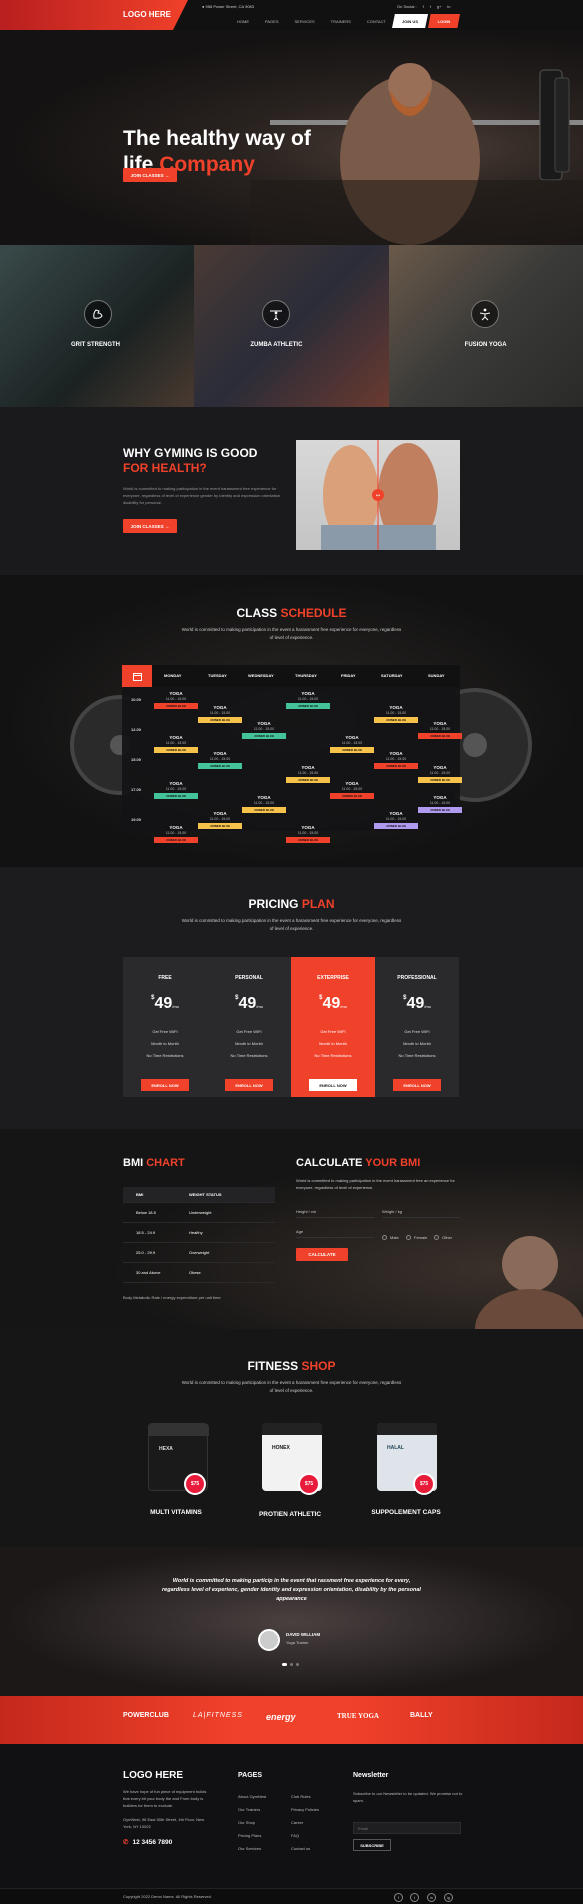  What do you see at coordinates (378, 495) in the screenshot?
I see `before-after-image: ↔` at bounding box center [378, 495].